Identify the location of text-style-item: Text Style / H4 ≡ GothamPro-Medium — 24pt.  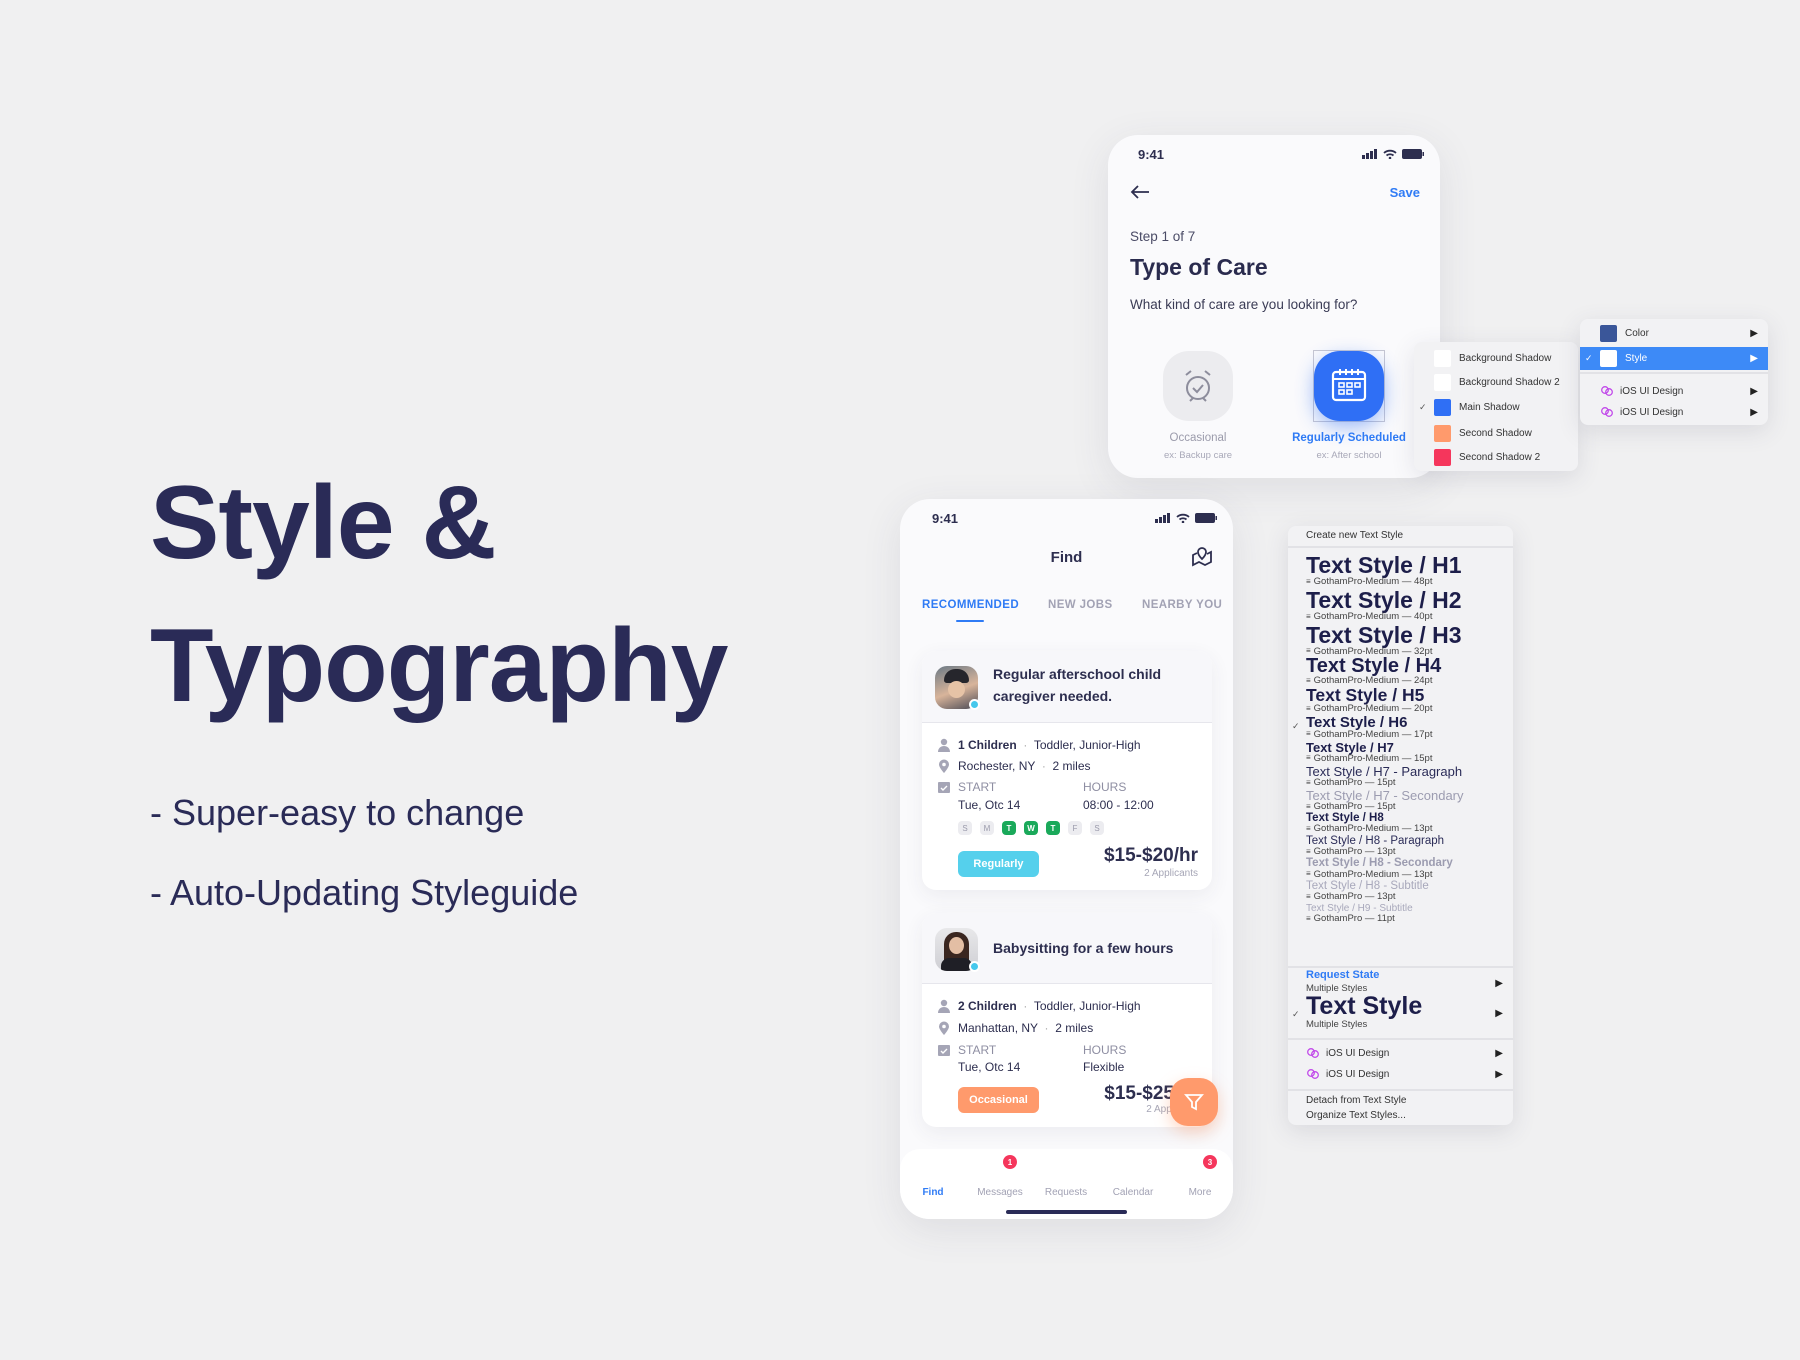
(1400, 671).